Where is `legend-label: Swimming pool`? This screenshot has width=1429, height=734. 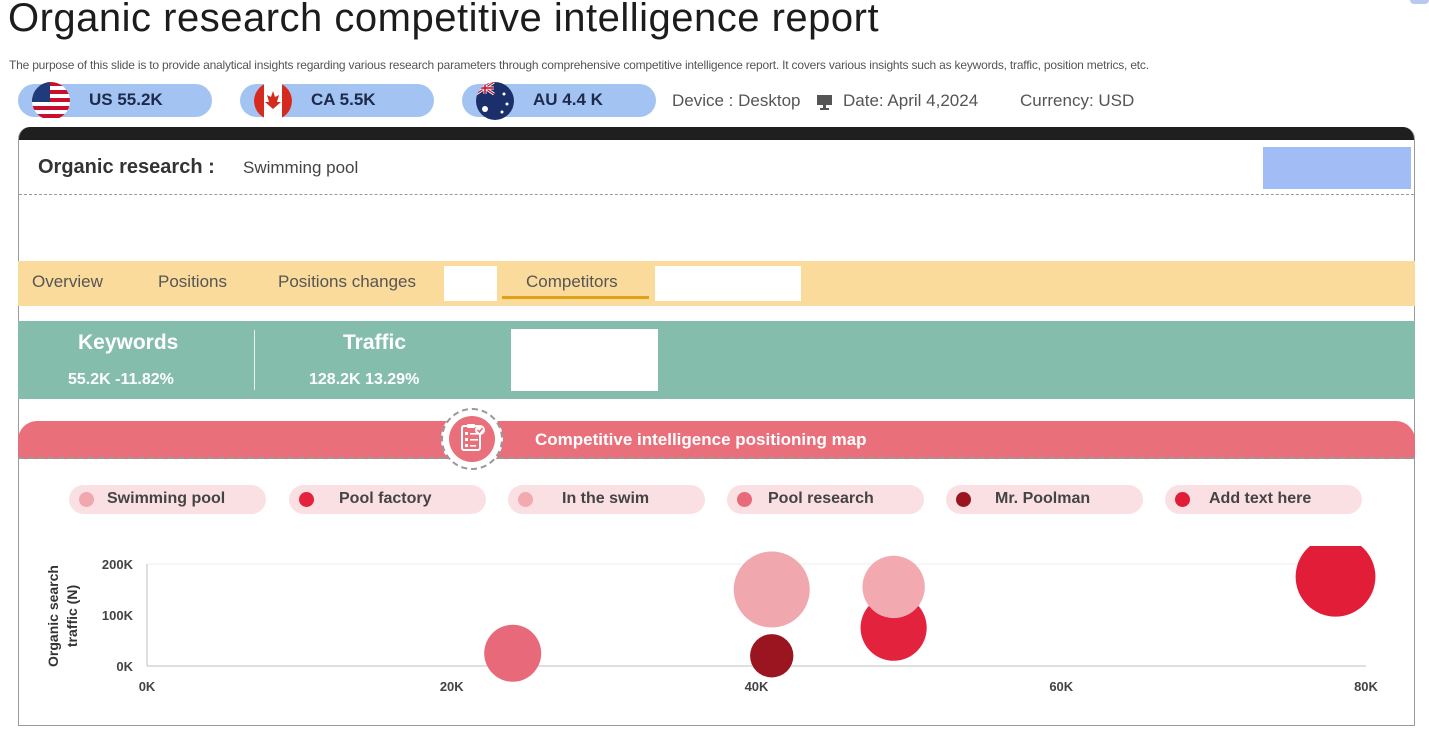 legend-label: Swimming pool is located at coordinates (166, 498).